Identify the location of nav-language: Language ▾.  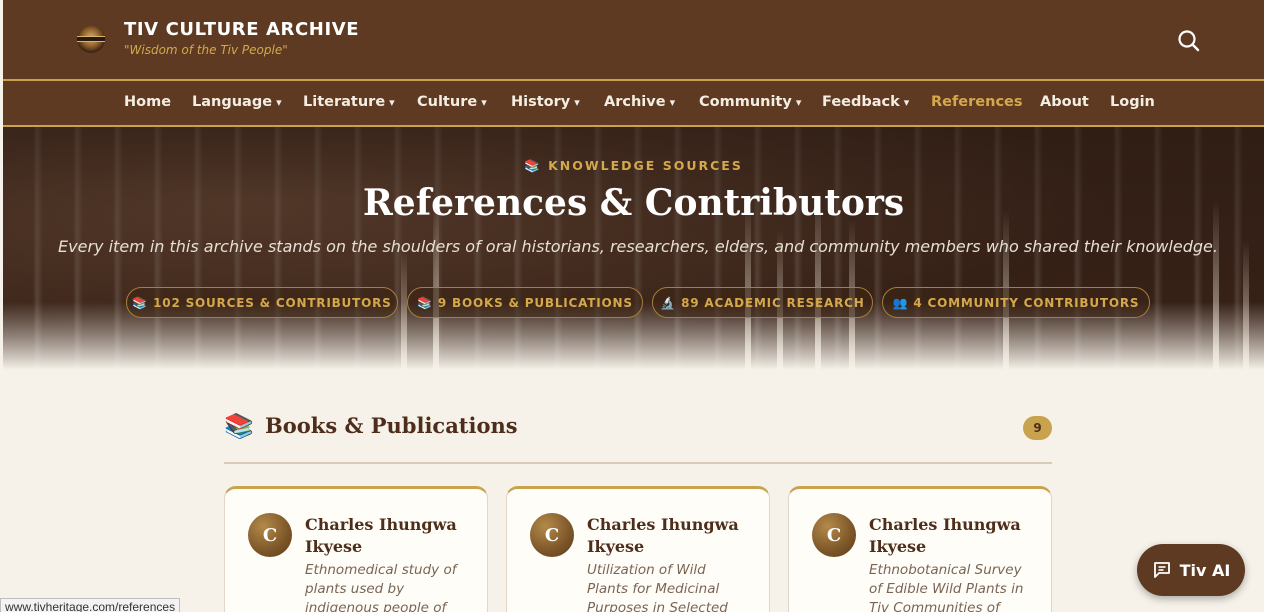
(237, 102).